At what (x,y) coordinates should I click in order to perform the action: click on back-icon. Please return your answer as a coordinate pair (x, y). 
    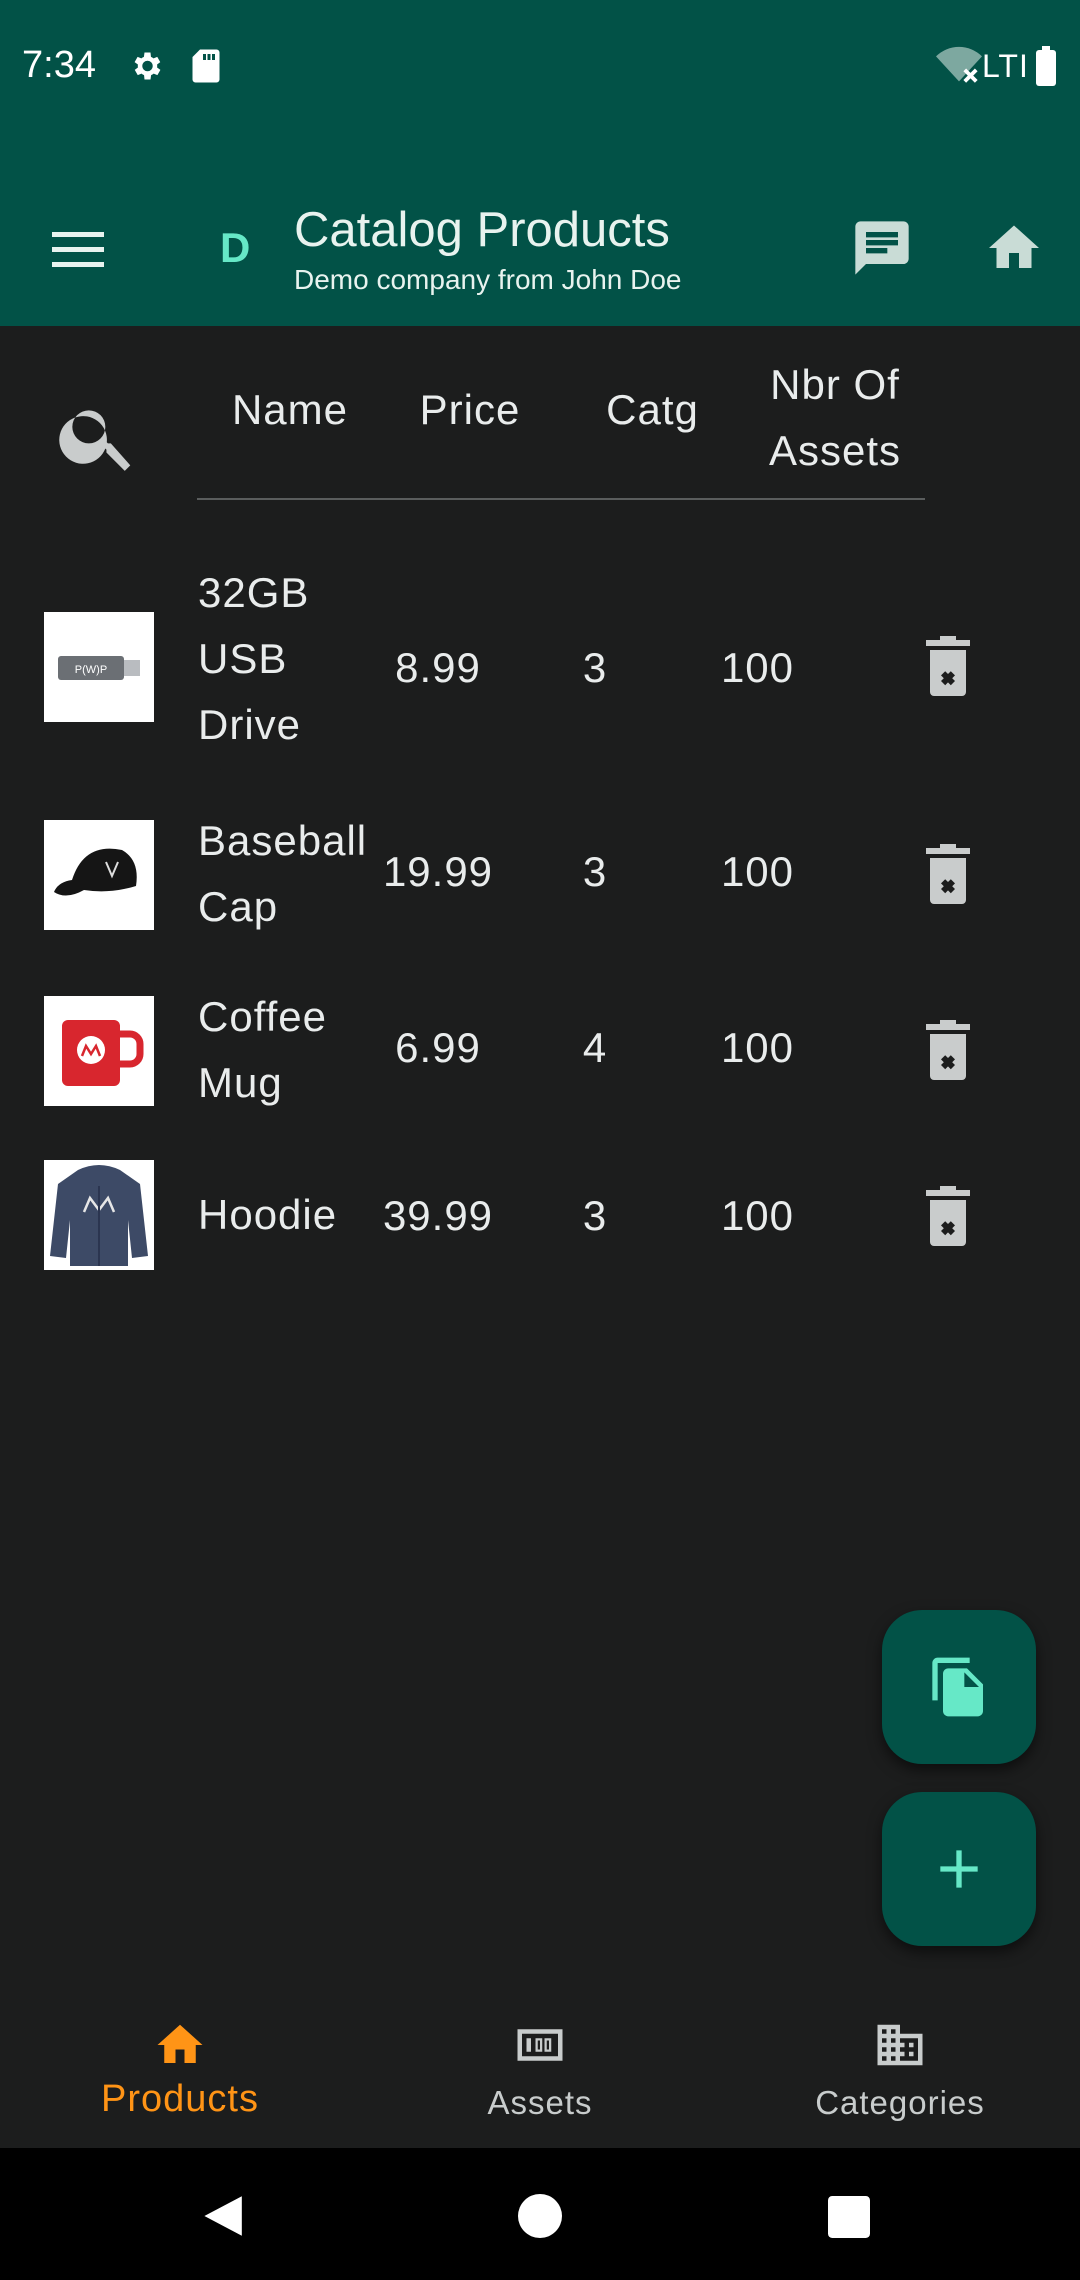
    Looking at the image, I should click on (222, 2216).